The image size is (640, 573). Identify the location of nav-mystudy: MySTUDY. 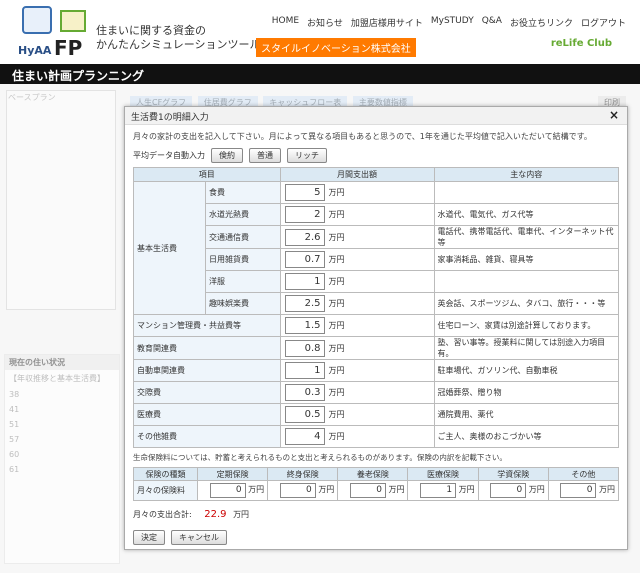
(452, 22).